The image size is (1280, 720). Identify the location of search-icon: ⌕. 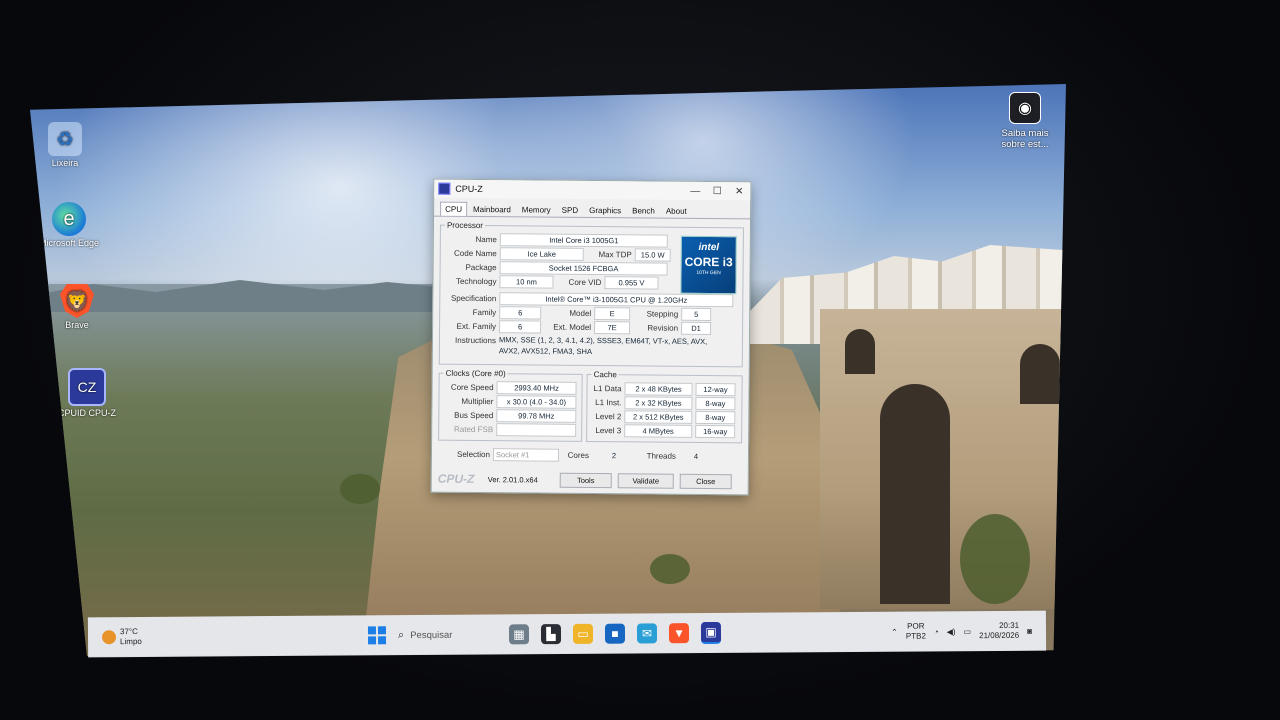
(401, 634).